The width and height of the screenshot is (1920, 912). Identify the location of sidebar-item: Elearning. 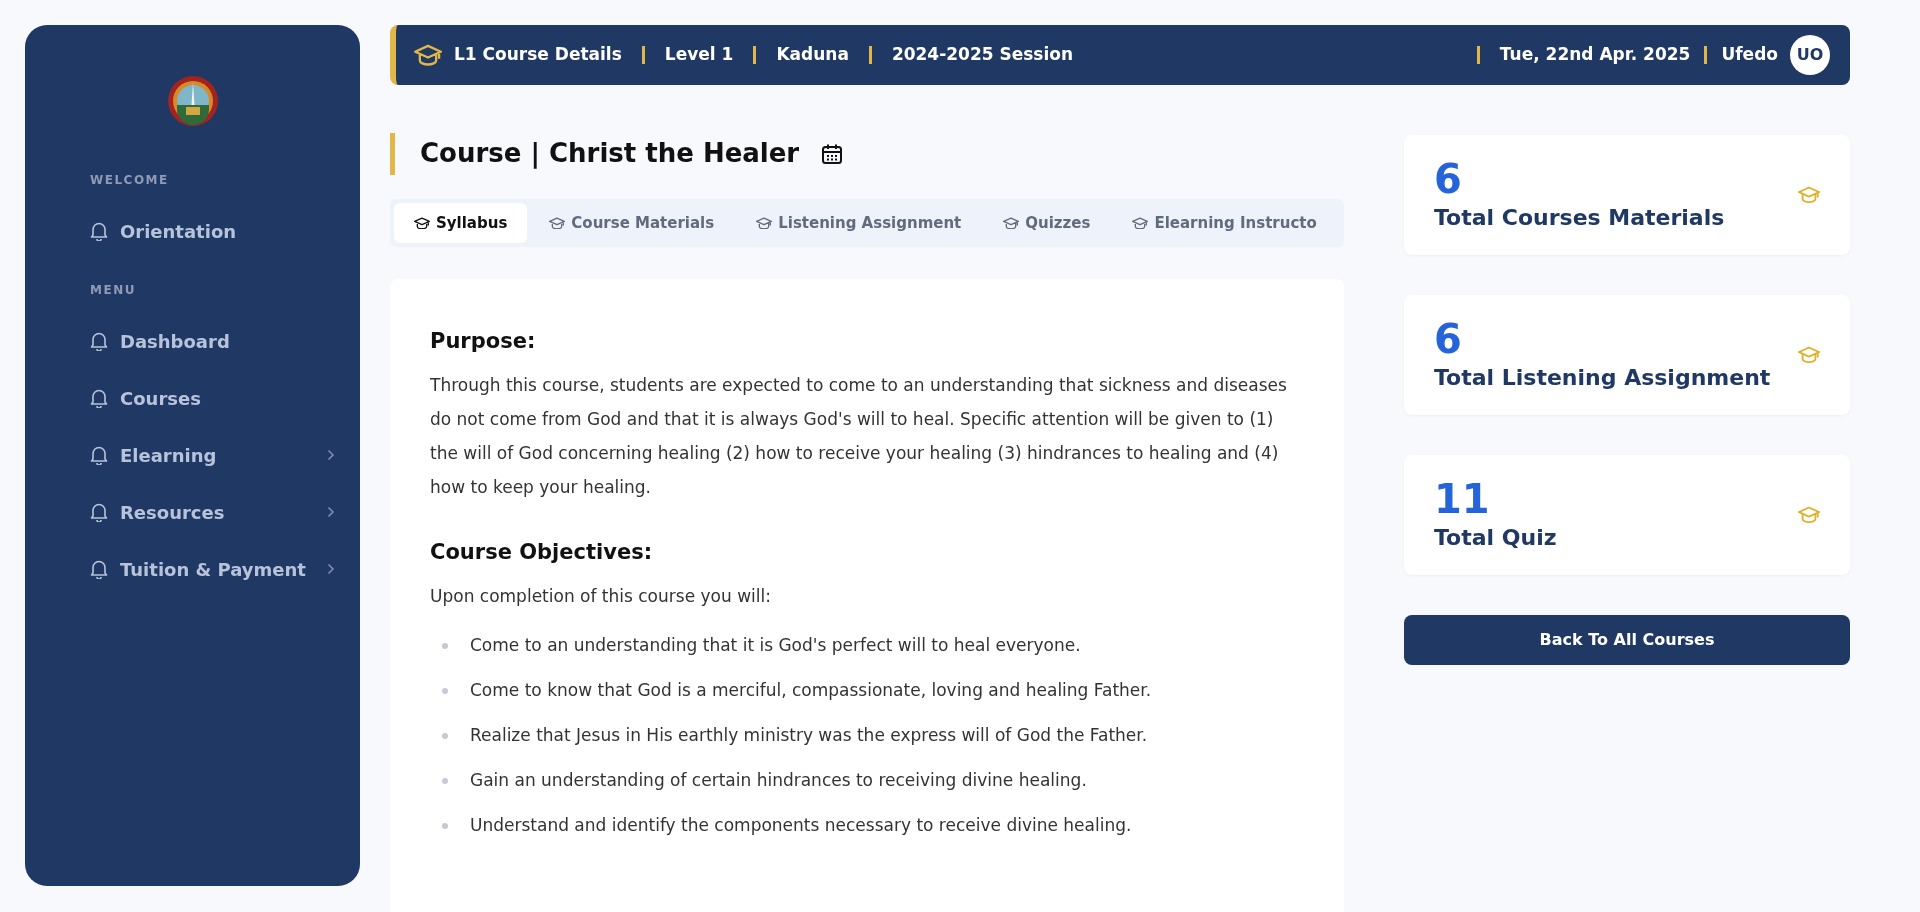
(200, 455).